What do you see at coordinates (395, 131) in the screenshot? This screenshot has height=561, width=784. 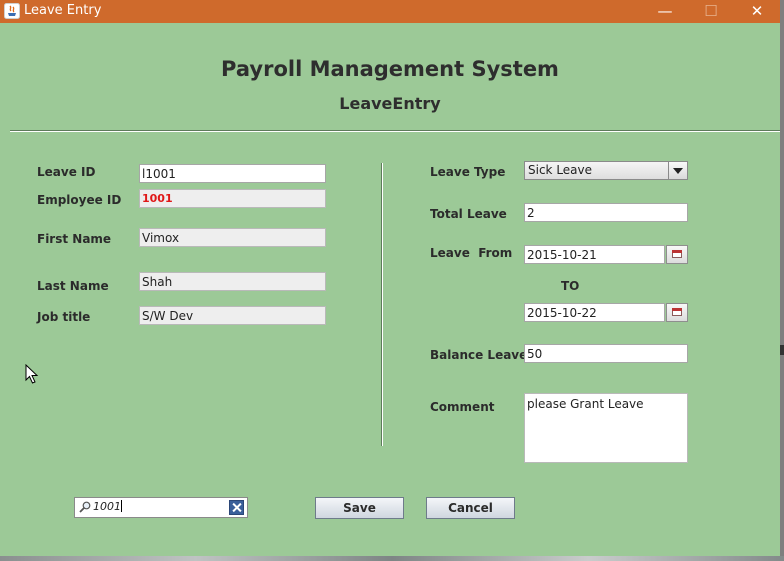 I see `horizontal-divider` at bounding box center [395, 131].